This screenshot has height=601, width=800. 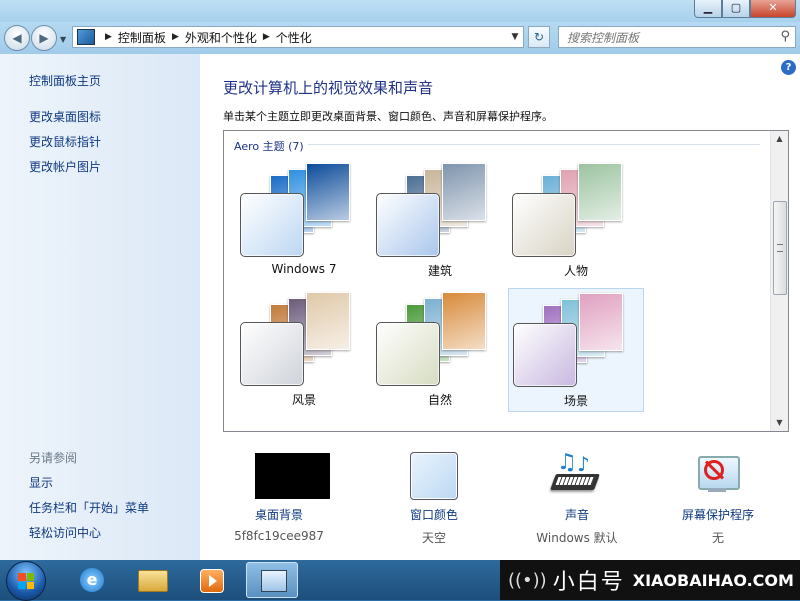 I want to click on start-button, so click(x=26, y=581).